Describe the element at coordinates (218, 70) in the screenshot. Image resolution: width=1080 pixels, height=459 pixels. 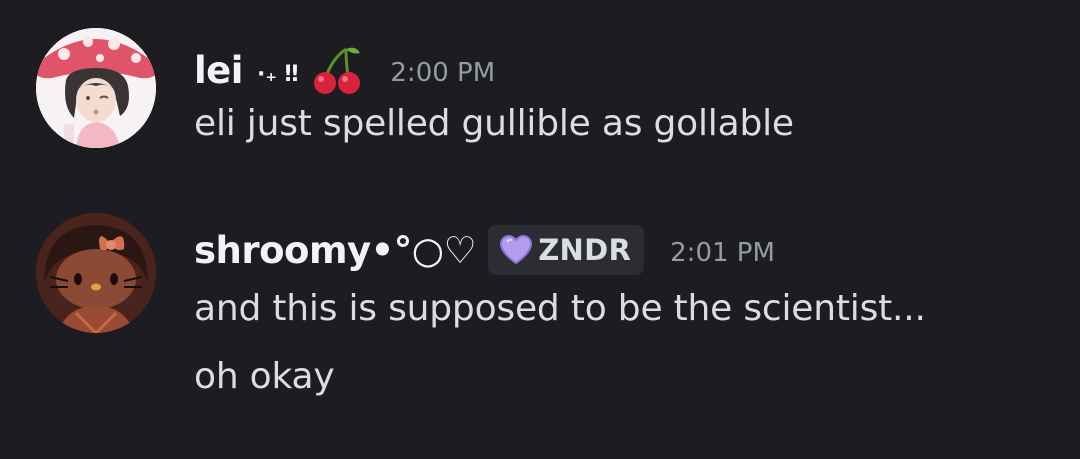
I see `username: lei` at that location.